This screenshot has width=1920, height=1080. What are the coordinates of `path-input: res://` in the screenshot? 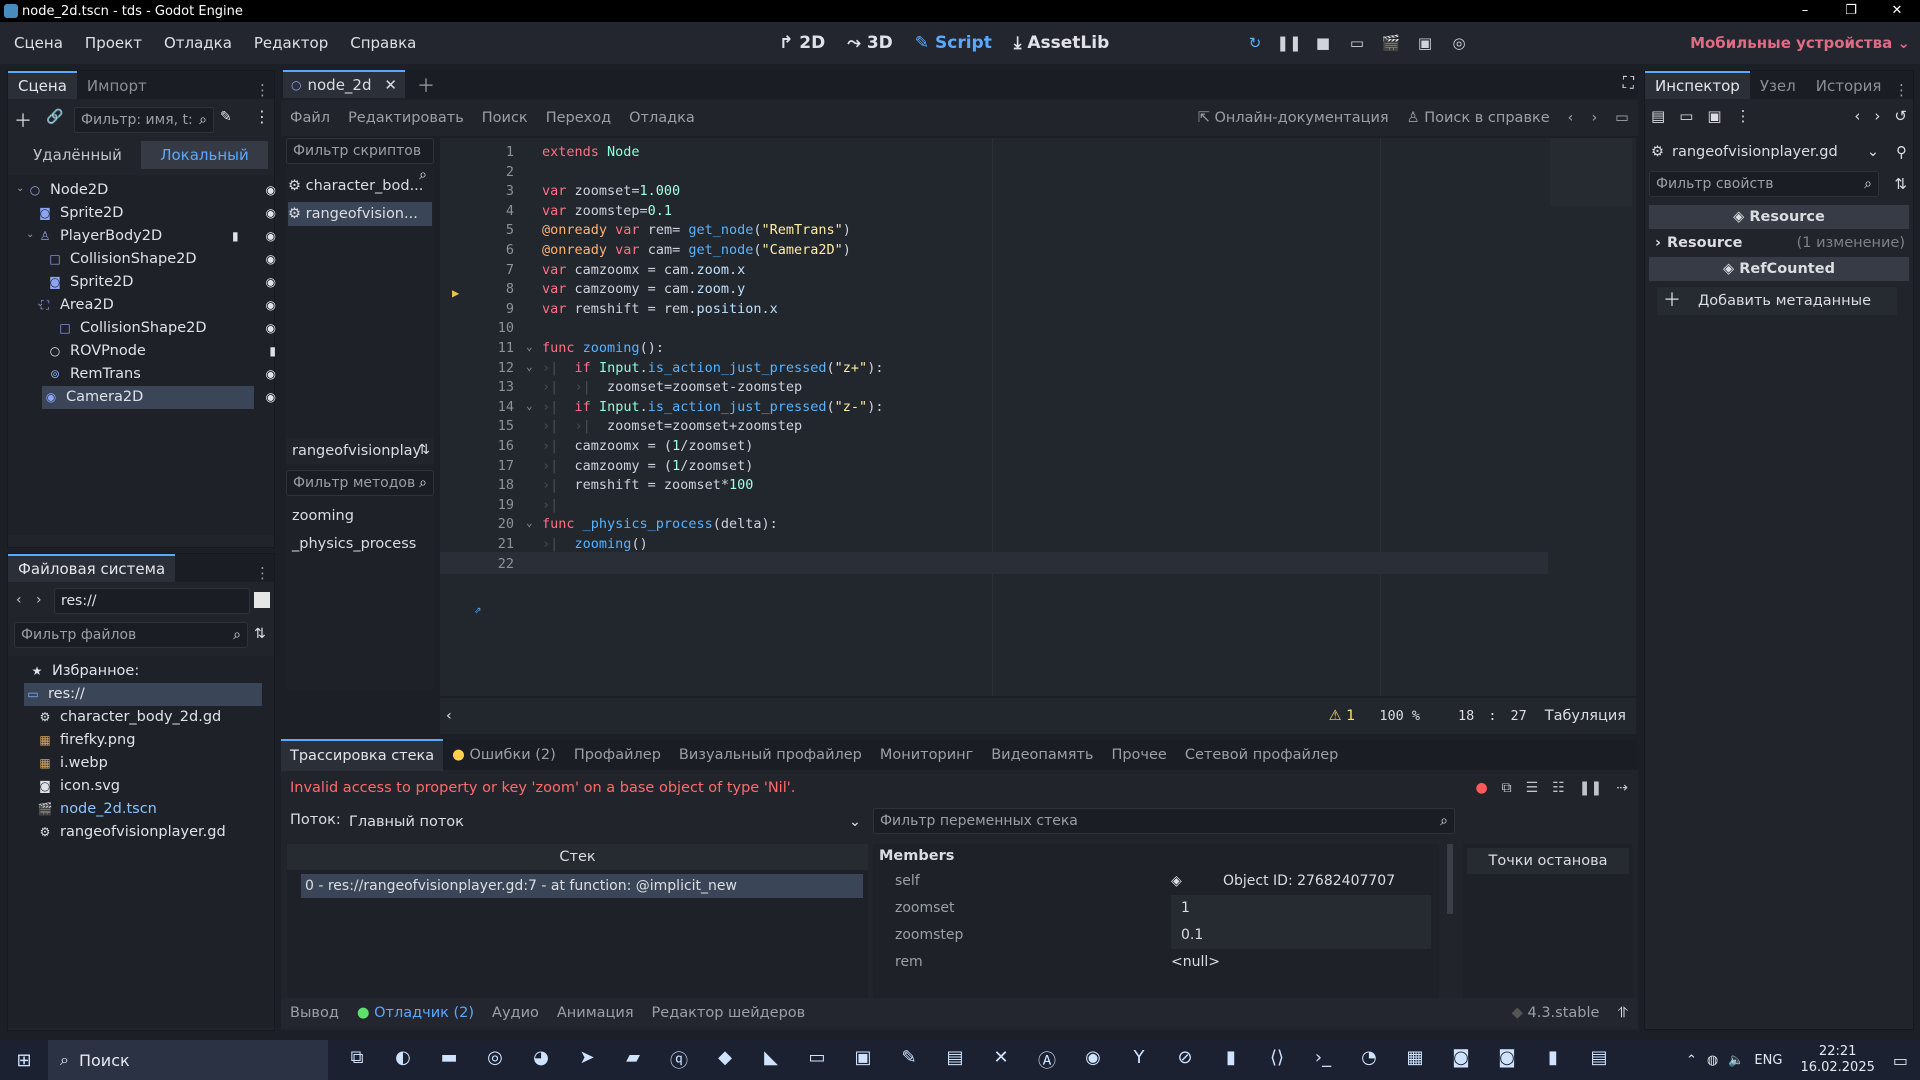 It's located at (152, 601).